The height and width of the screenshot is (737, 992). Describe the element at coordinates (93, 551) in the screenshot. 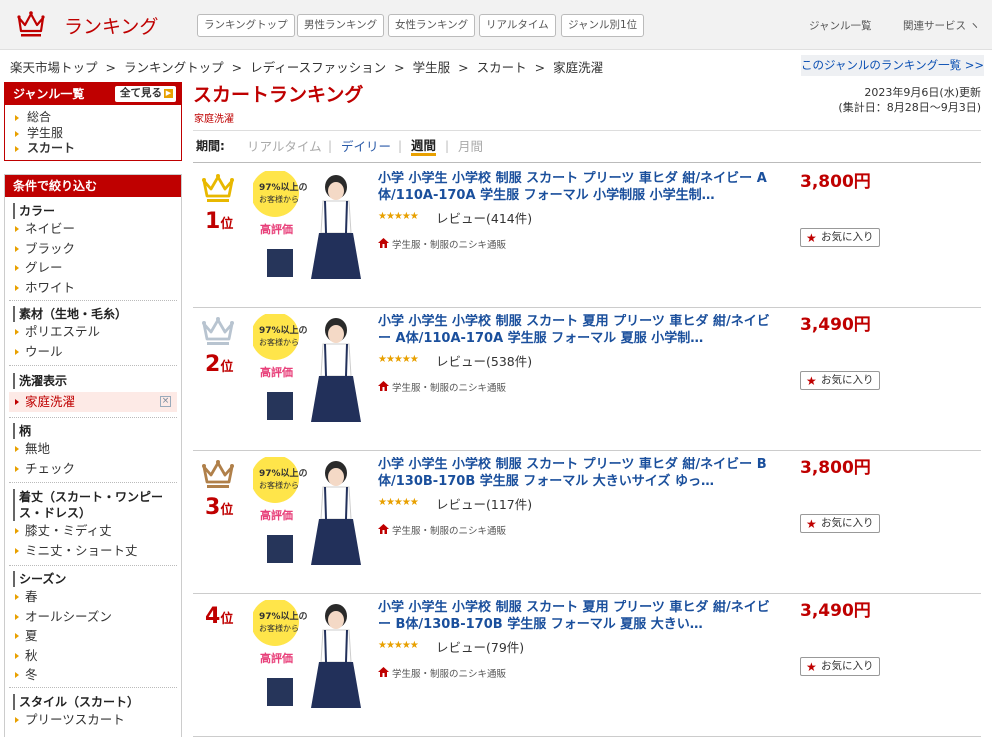

I see `filter-option: ミニ丈・ショート丈` at that location.